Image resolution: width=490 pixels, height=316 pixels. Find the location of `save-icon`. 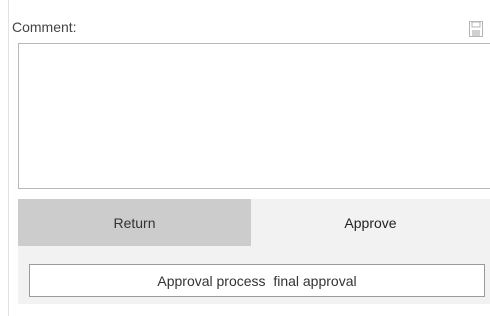

save-icon is located at coordinates (476, 29).